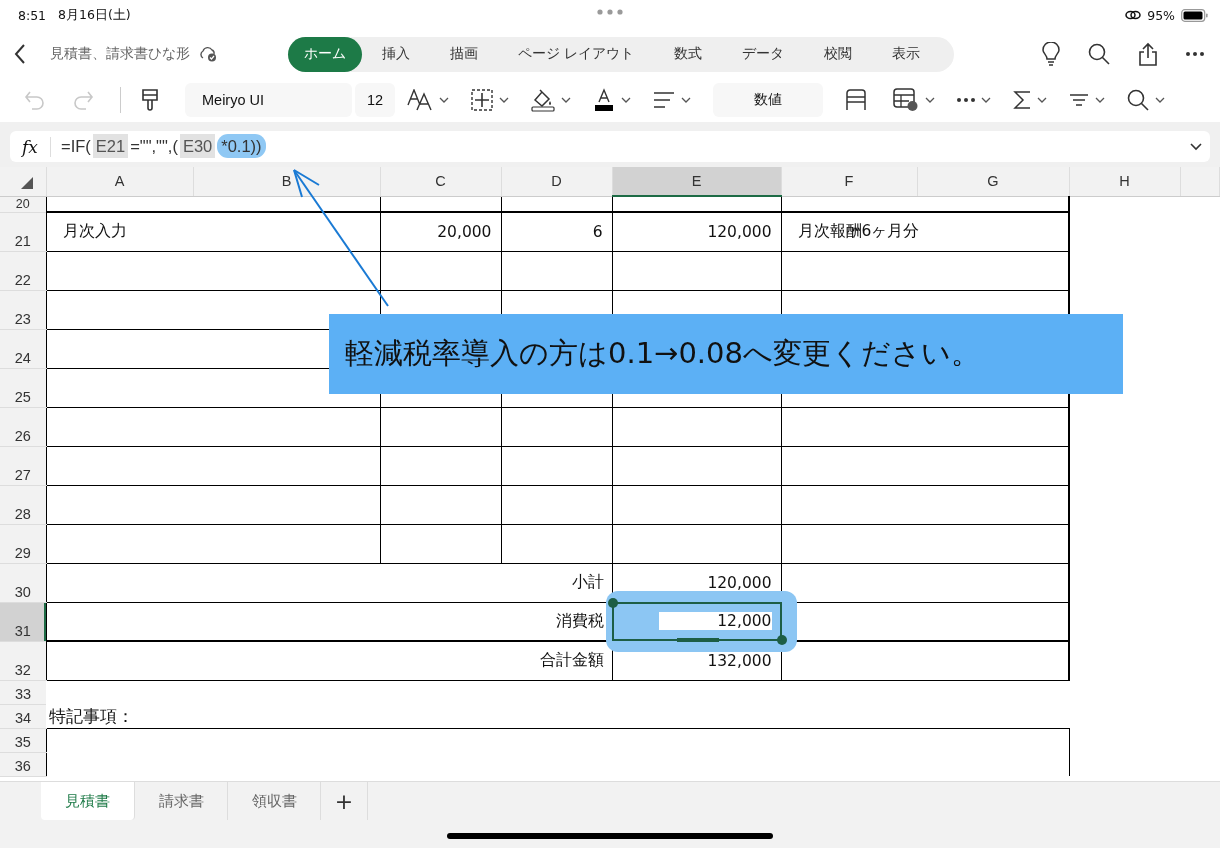 The image size is (1220, 848). What do you see at coordinates (610, 12) in the screenshot?
I see `more-dots-icon` at bounding box center [610, 12].